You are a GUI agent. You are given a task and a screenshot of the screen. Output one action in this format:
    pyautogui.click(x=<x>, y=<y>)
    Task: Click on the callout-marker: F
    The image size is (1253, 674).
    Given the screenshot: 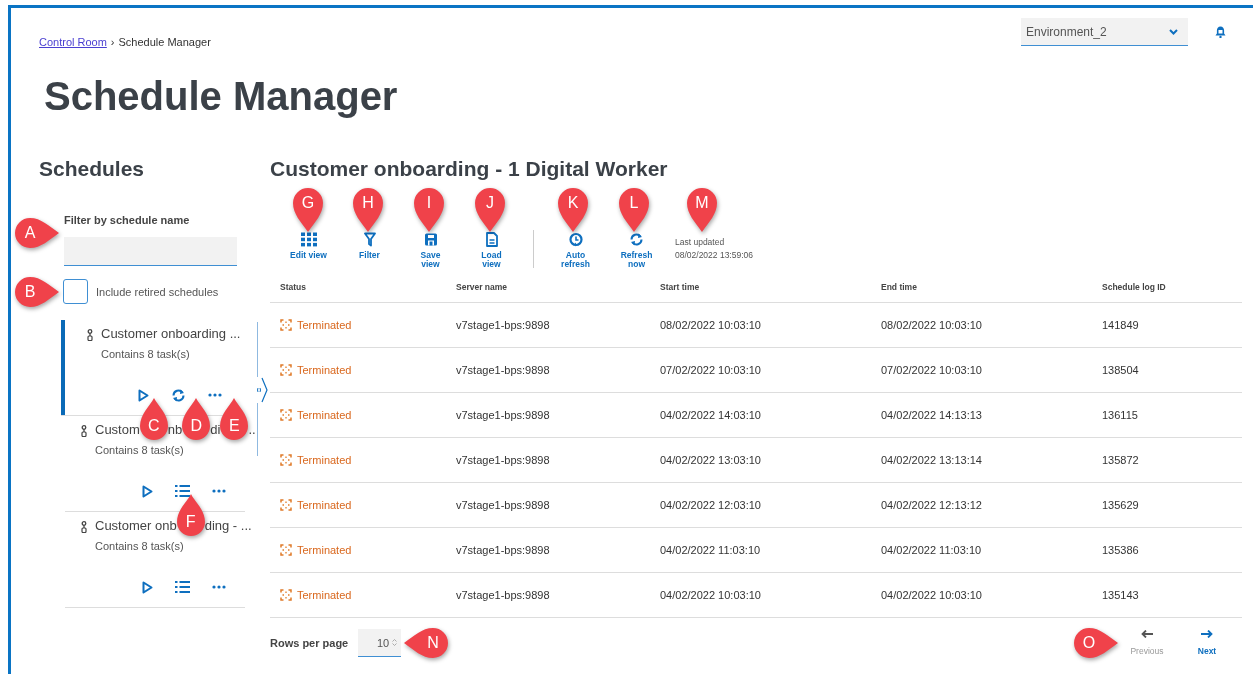 What is the action you would take?
    pyautogui.click(x=190, y=515)
    